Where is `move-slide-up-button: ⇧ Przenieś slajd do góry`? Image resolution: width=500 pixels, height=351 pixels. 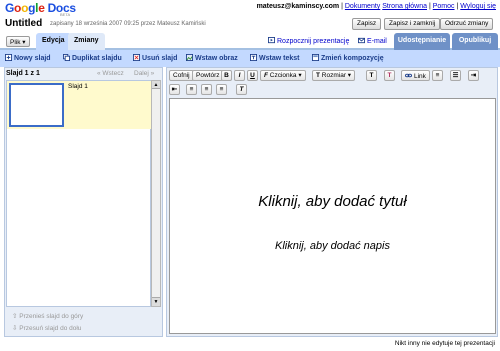
move-slide-up-button: ⇧ Przenieś slajd do góry is located at coordinates (47, 316).